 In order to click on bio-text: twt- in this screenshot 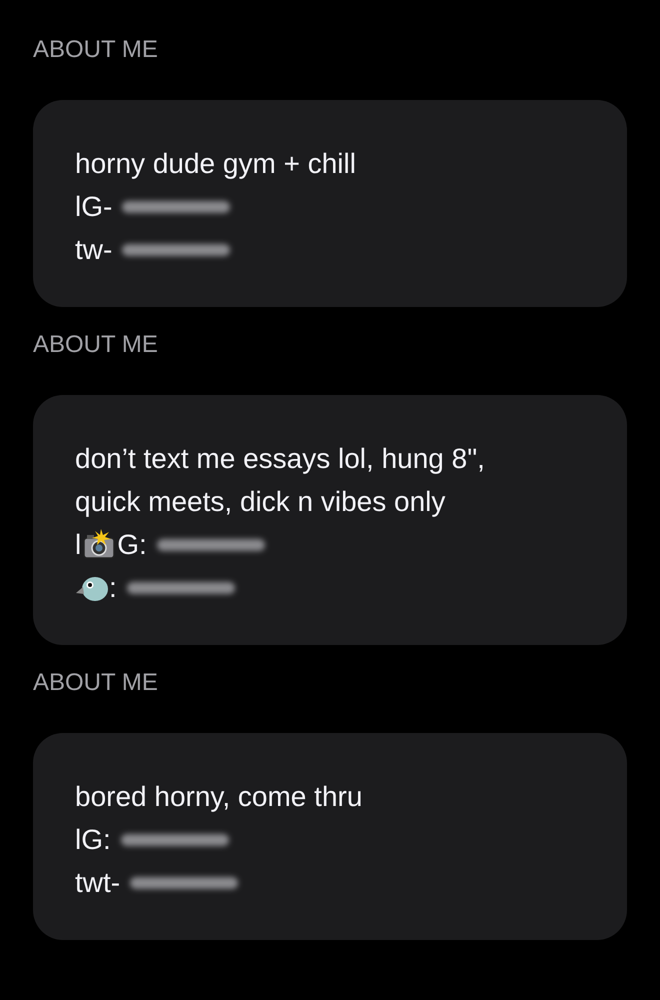, I will do `click(97, 883)`.